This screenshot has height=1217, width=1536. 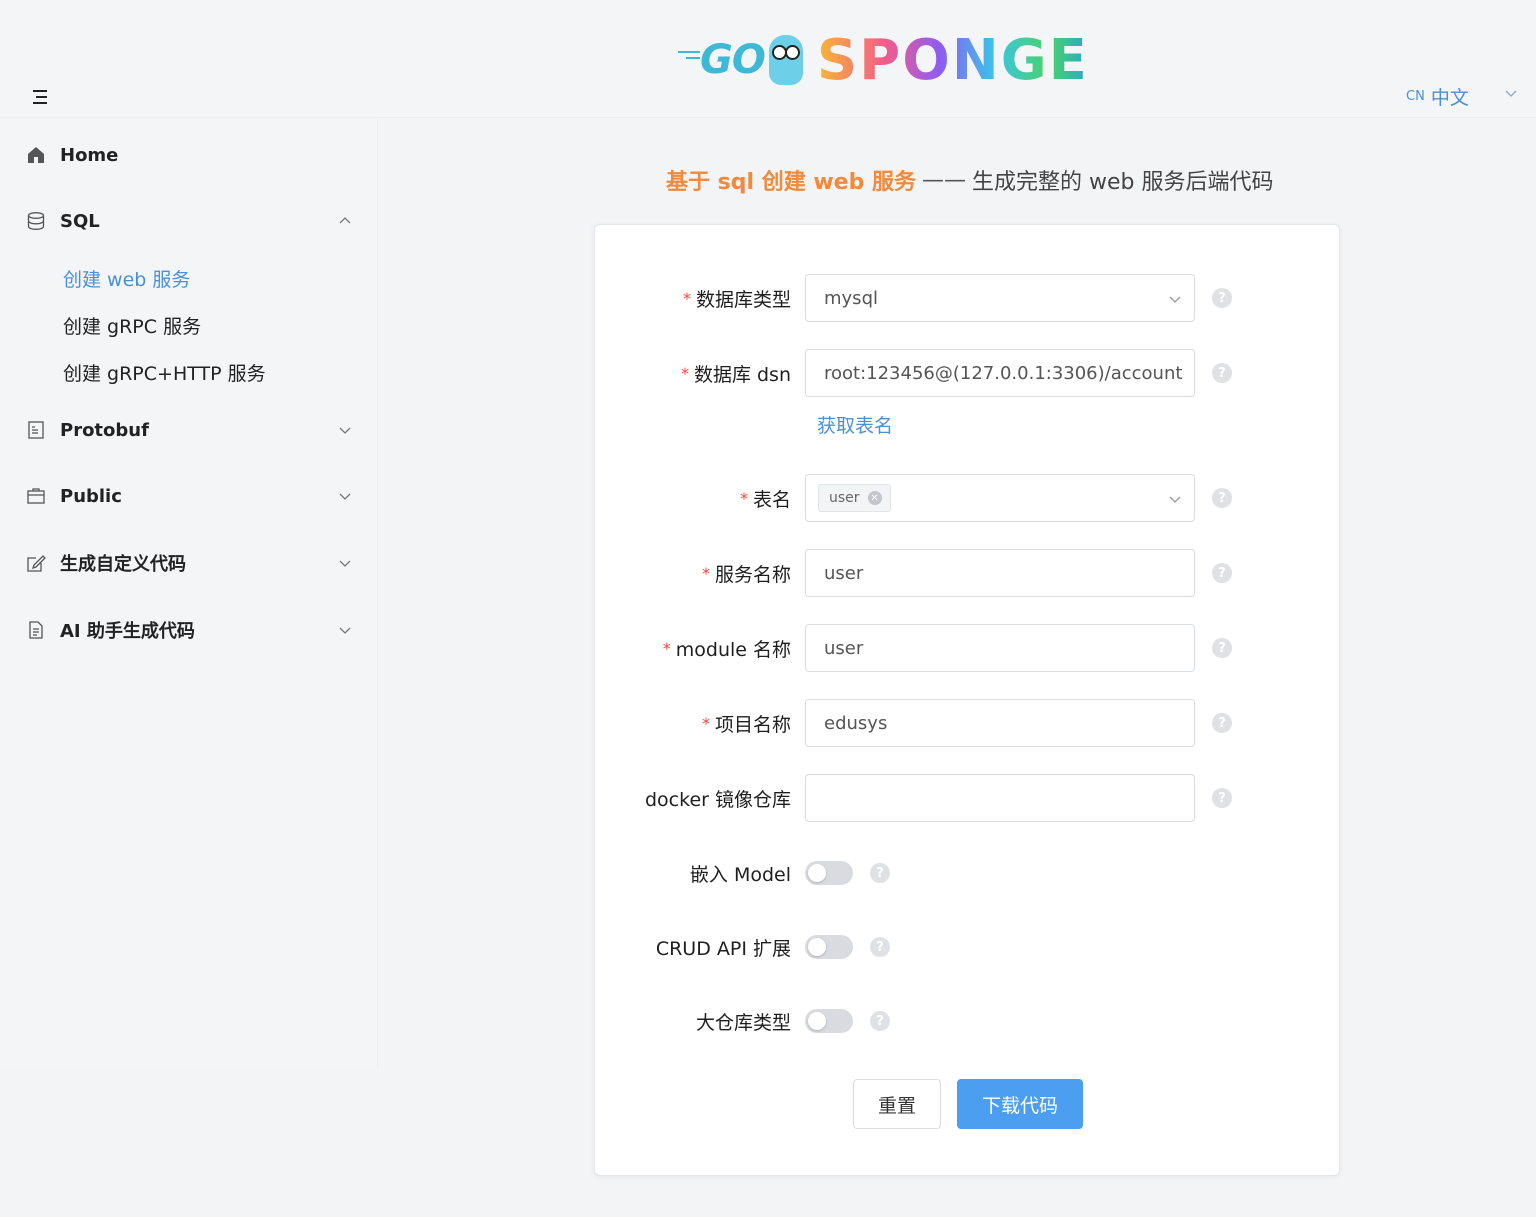 What do you see at coordinates (1123, 182) in the screenshot?
I see `page-title-subtitle: 生成完整的 web 服务后端代码` at bounding box center [1123, 182].